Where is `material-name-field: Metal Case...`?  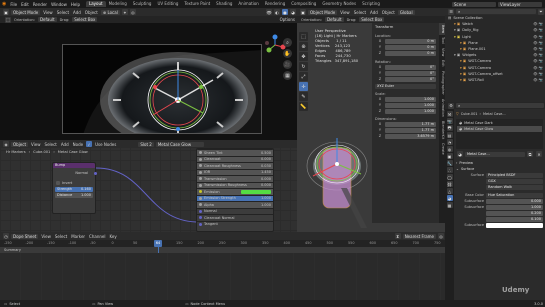
material-name-field: Metal Case... is located at coordinates (495, 154).